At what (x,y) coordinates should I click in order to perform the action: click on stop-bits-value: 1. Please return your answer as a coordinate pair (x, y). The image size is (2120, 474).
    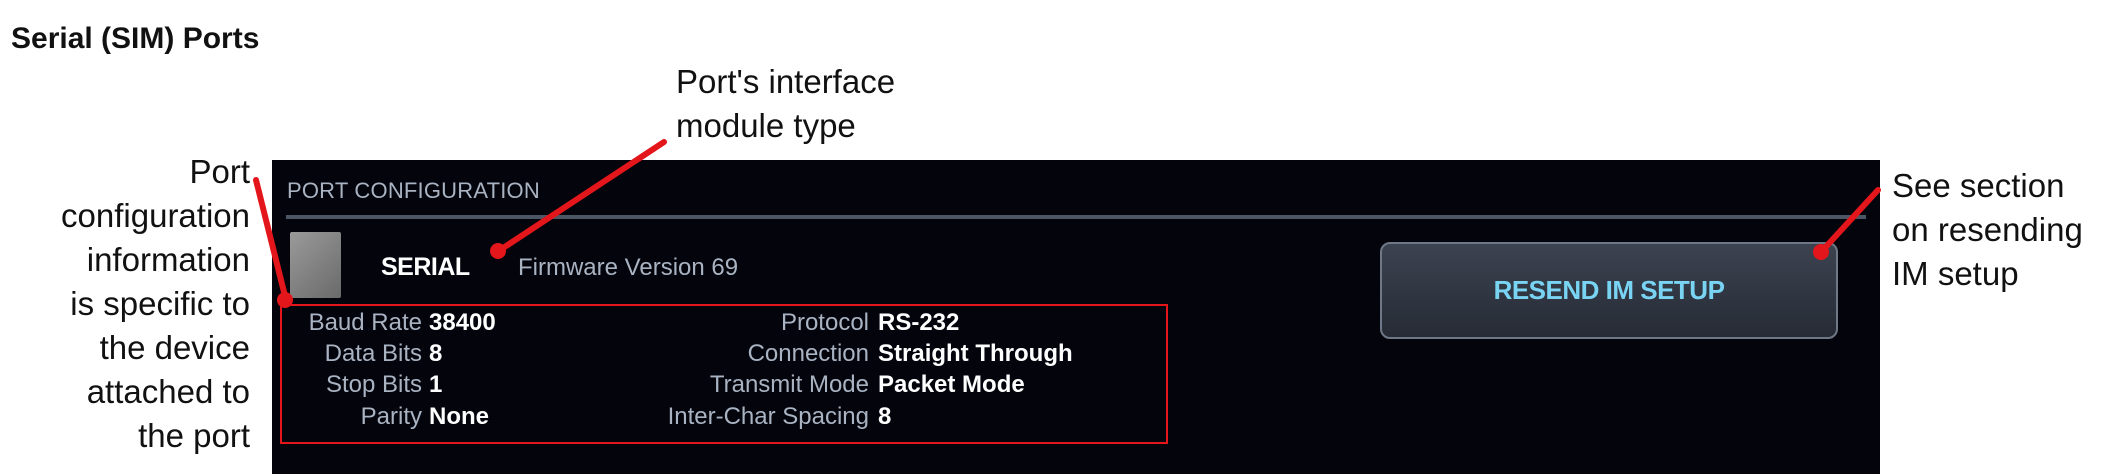
    Looking at the image, I should click on (436, 384).